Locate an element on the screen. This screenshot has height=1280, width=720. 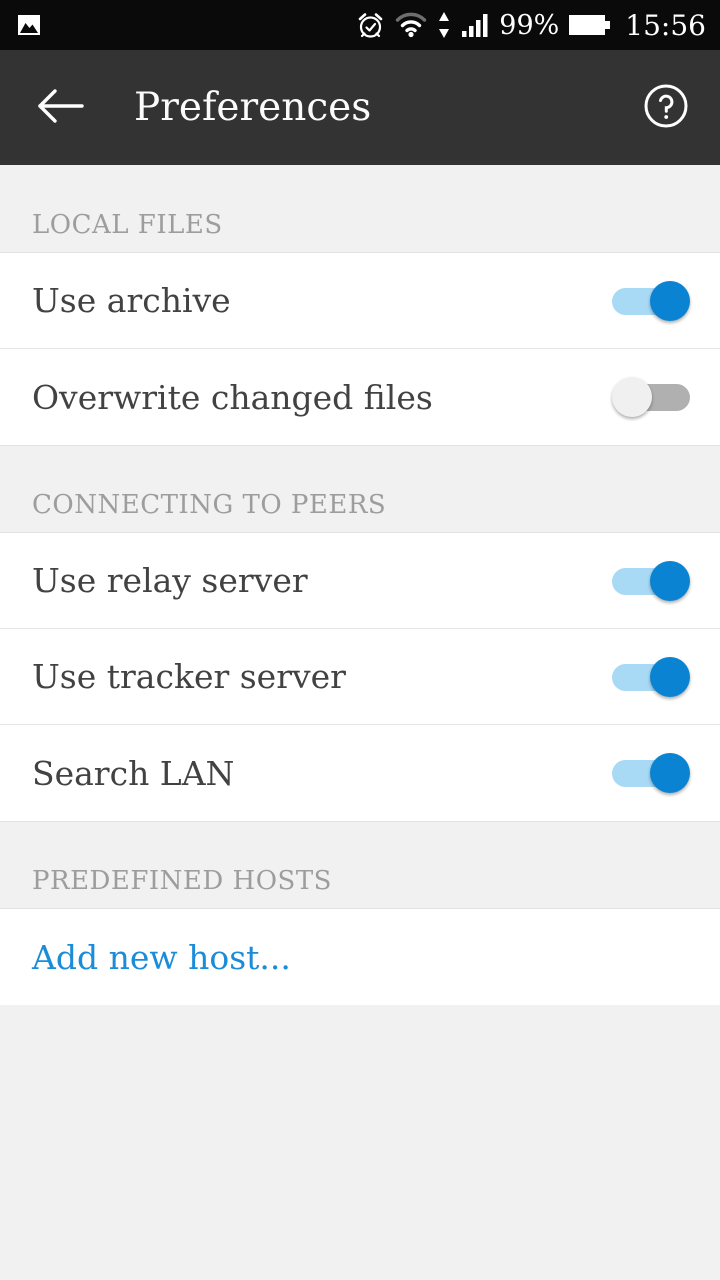
battery-percent-label: 99% is located at coordinates (529, 25).